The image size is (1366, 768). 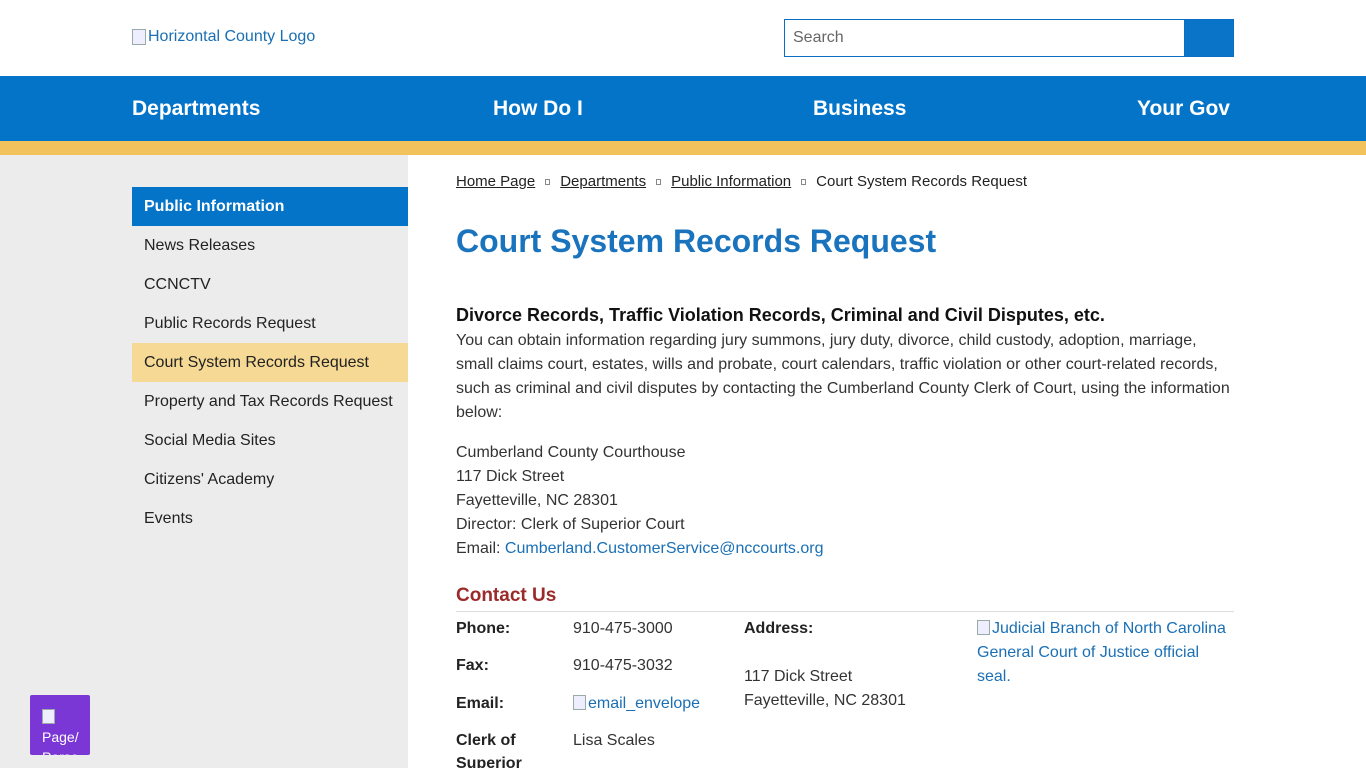 What do you see at coordinates (984, 38) in the screenshot?
I see `search-input` at bounding box center [984, 38].